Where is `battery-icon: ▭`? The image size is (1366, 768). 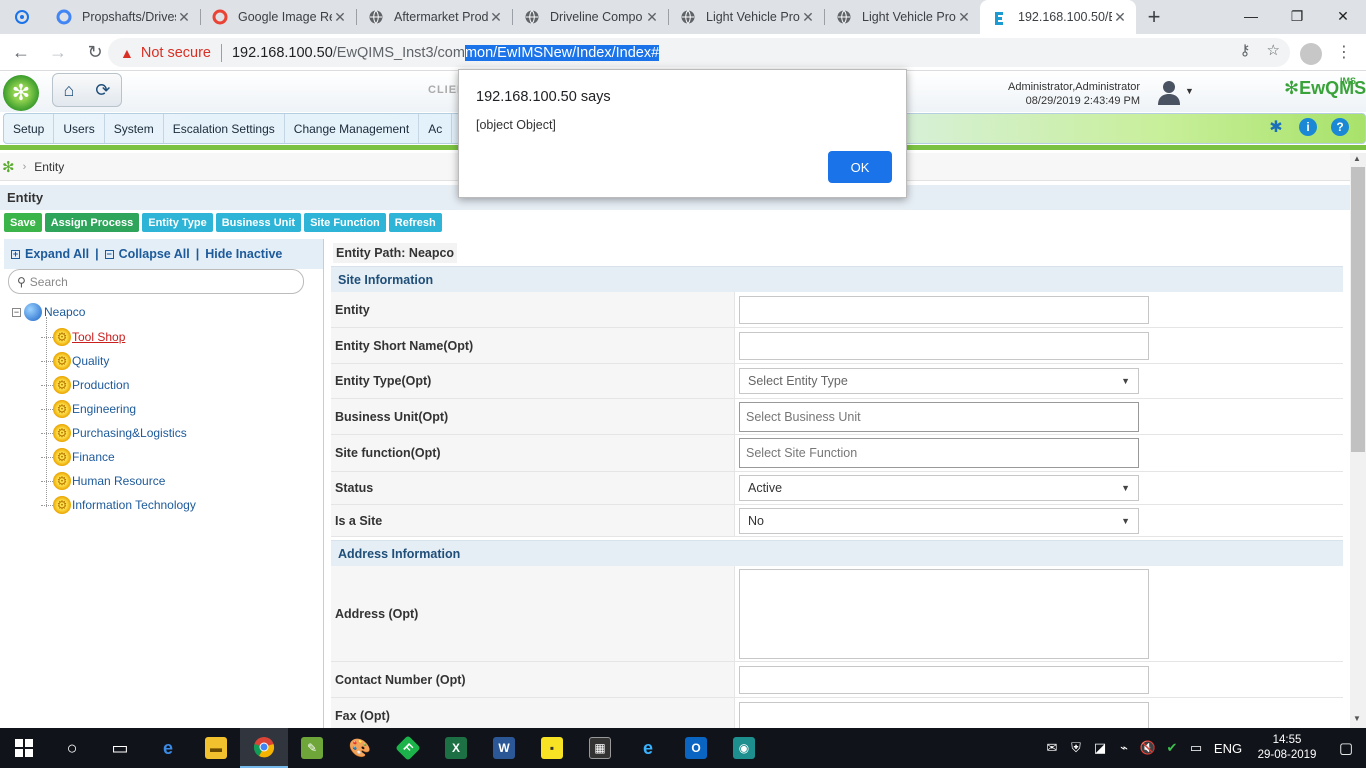 battery-icon: ▭ is located at coordinates (1196, 748).